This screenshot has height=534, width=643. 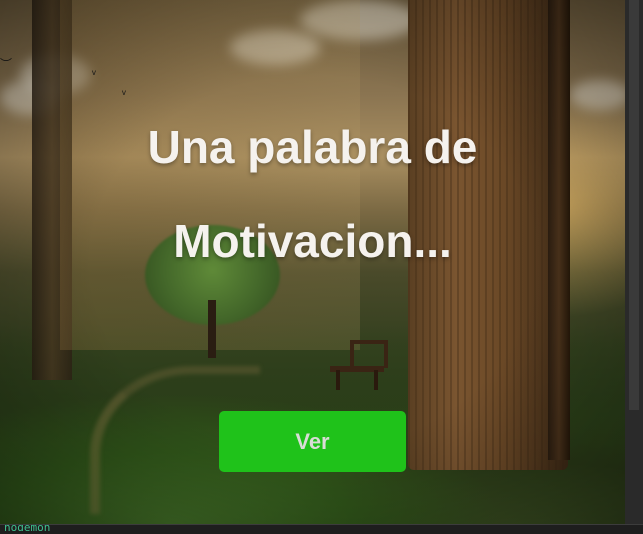 What do you see at coordinates (312, 441) in the screenshot?
I see `ver-button: Ver` at bounding box center [312, 441].